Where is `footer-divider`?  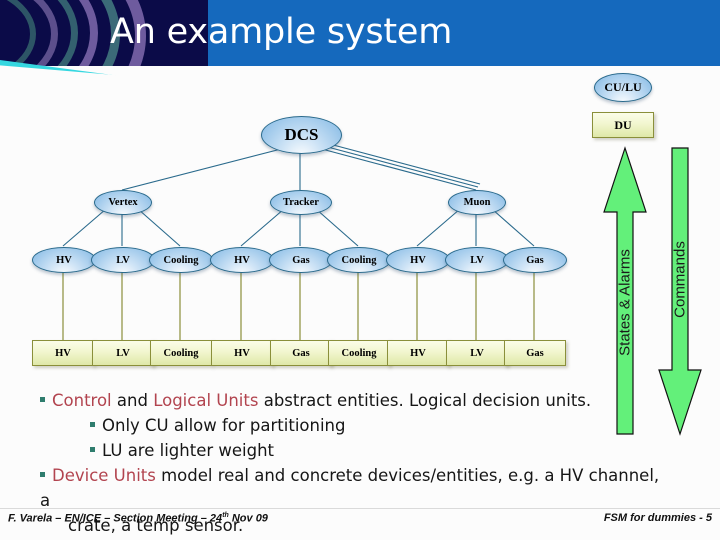 footer-divider is located at coordinates (360, 508).